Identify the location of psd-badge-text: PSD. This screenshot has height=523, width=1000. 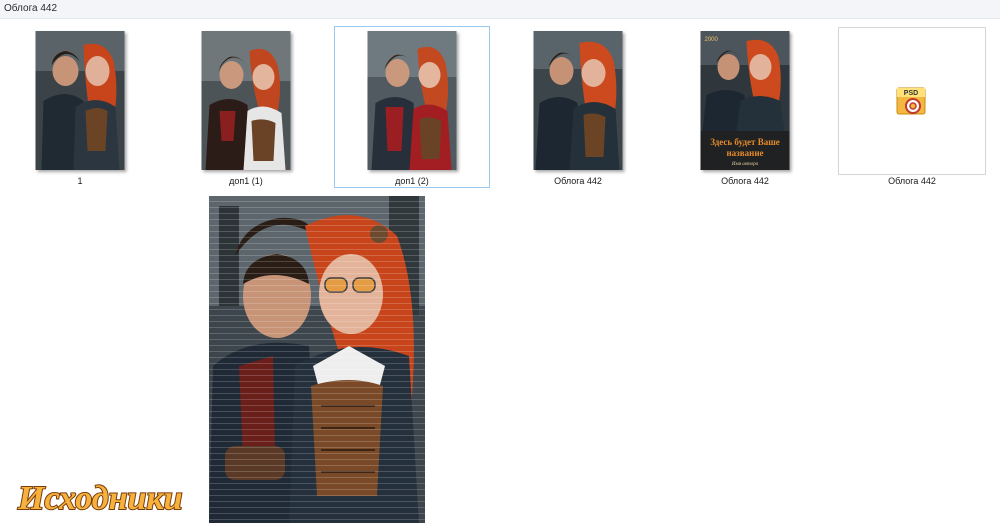
(911, 93).